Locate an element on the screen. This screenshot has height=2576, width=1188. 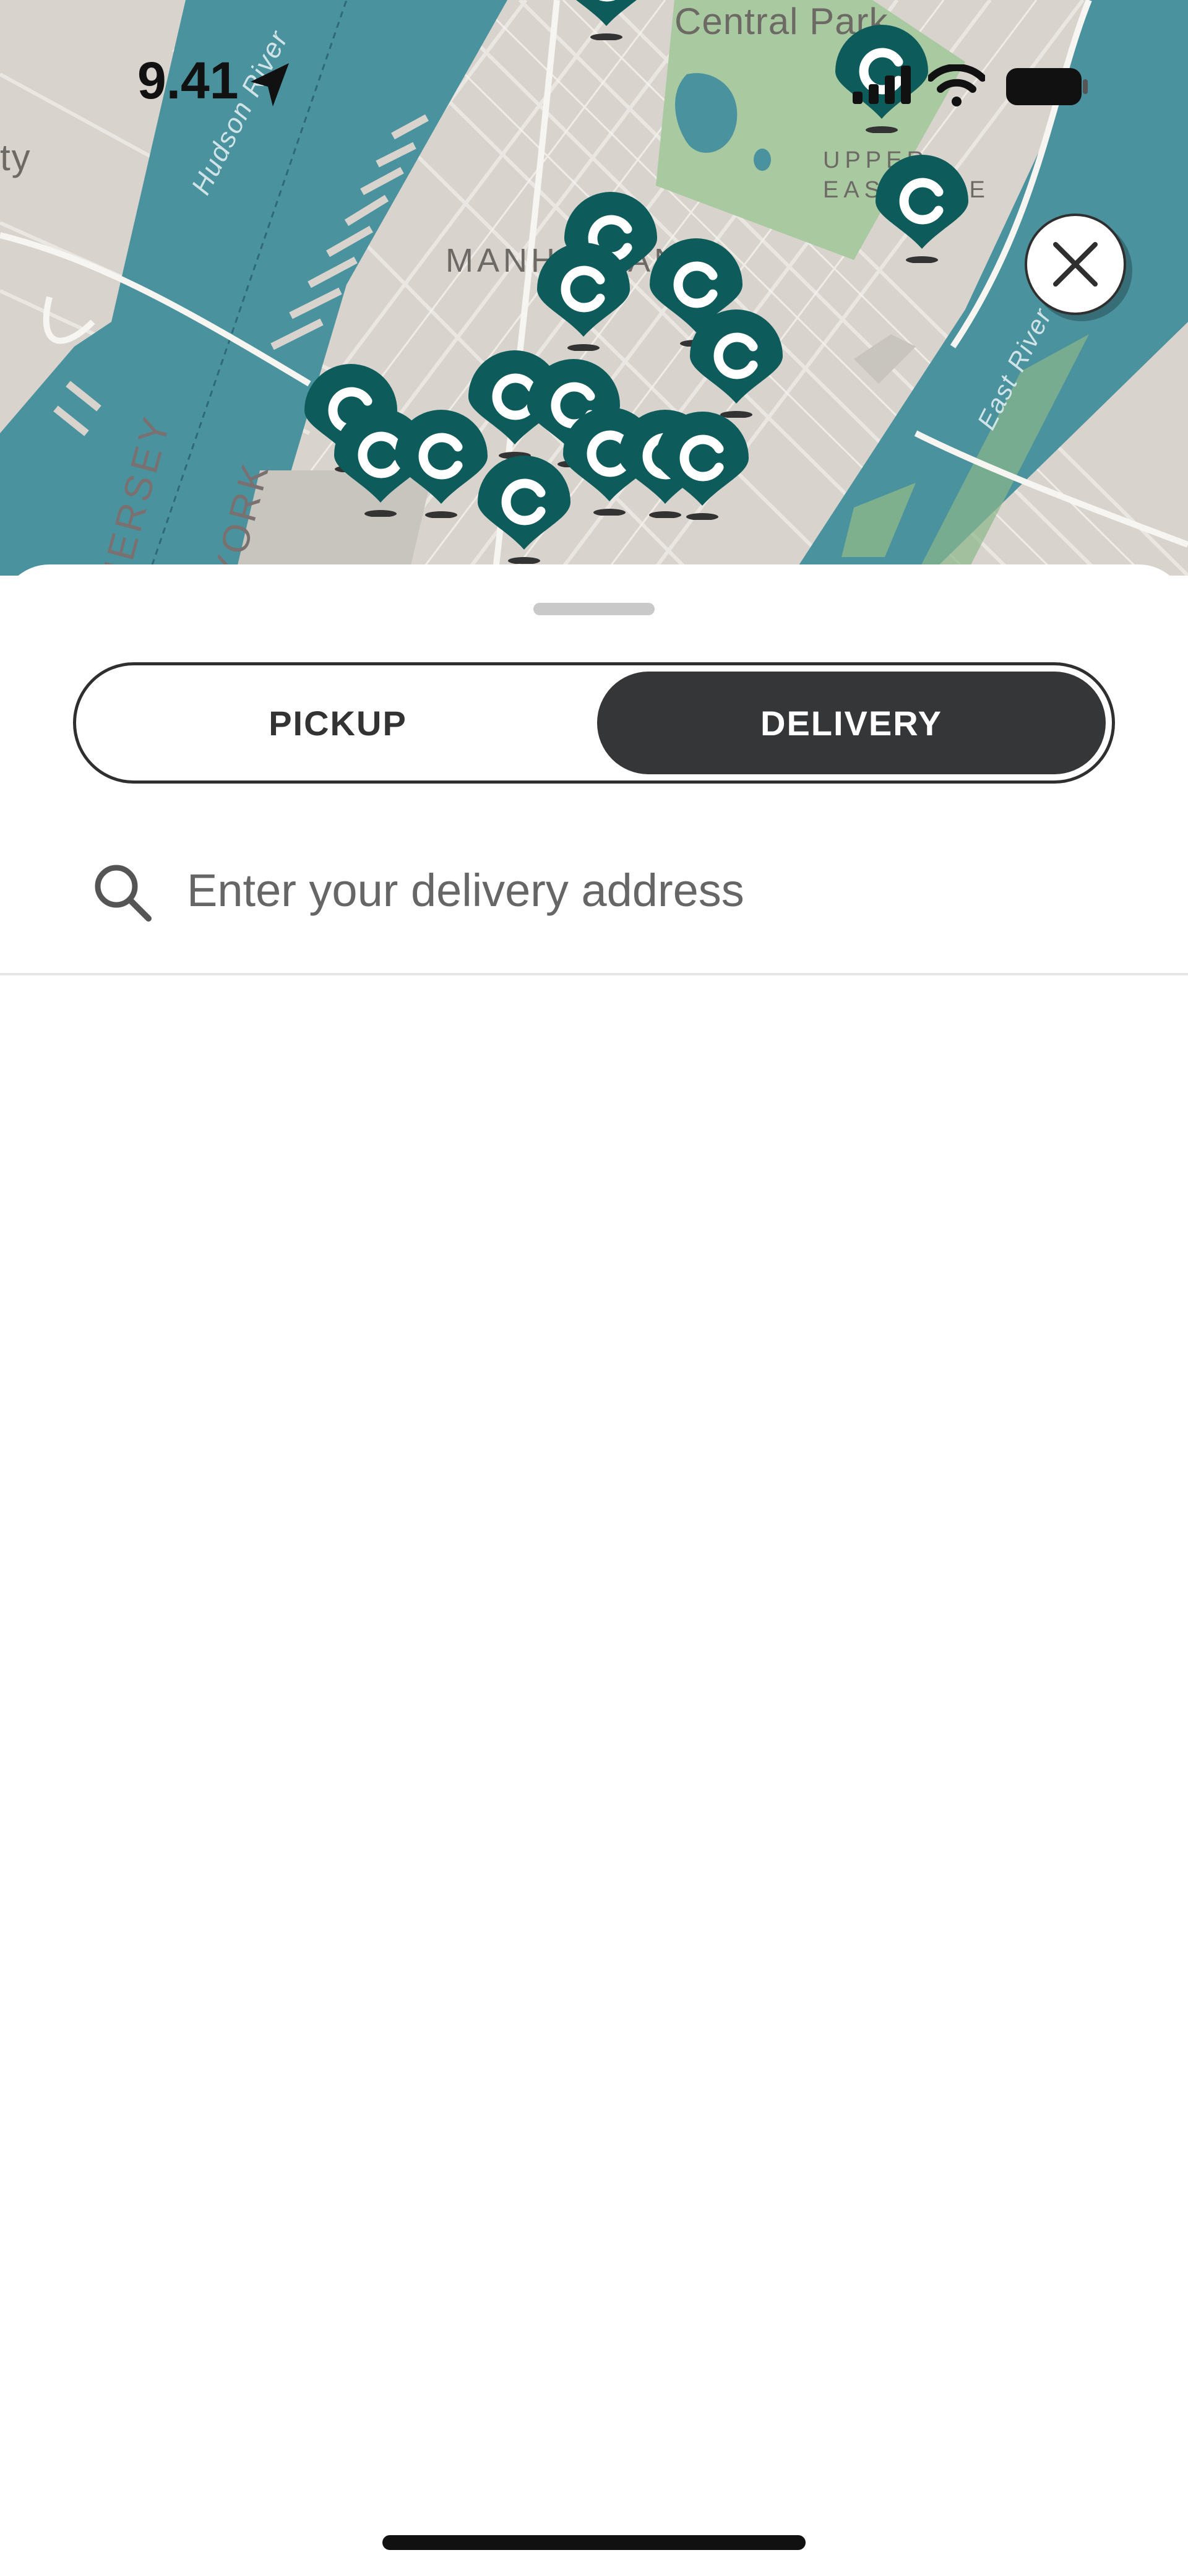
tab-pickup: PICKUP is located at coordinates (338, 723).